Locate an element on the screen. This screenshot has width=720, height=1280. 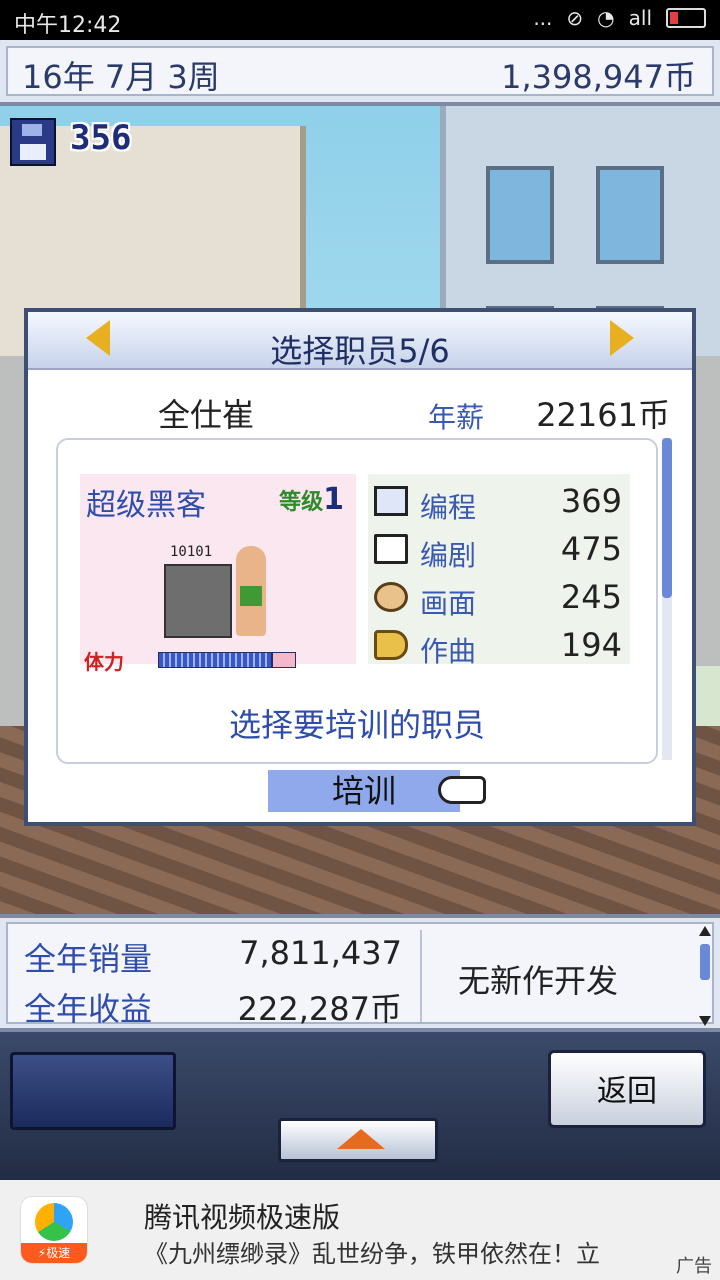
ad-banner: ⚡极速 腾讯视频极速版 《九州缥缈录》乱世纷争，铁甲依然在！立 广告 is located at coordinates (360, 1230).